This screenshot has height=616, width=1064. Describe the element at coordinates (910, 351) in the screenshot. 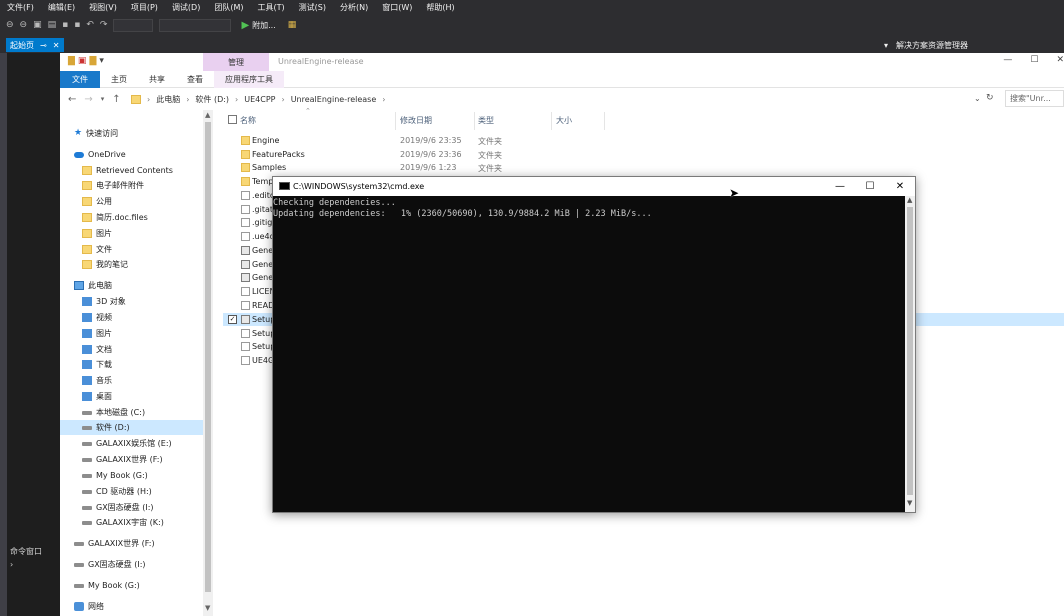

I see `scroll-thumb` at that location.